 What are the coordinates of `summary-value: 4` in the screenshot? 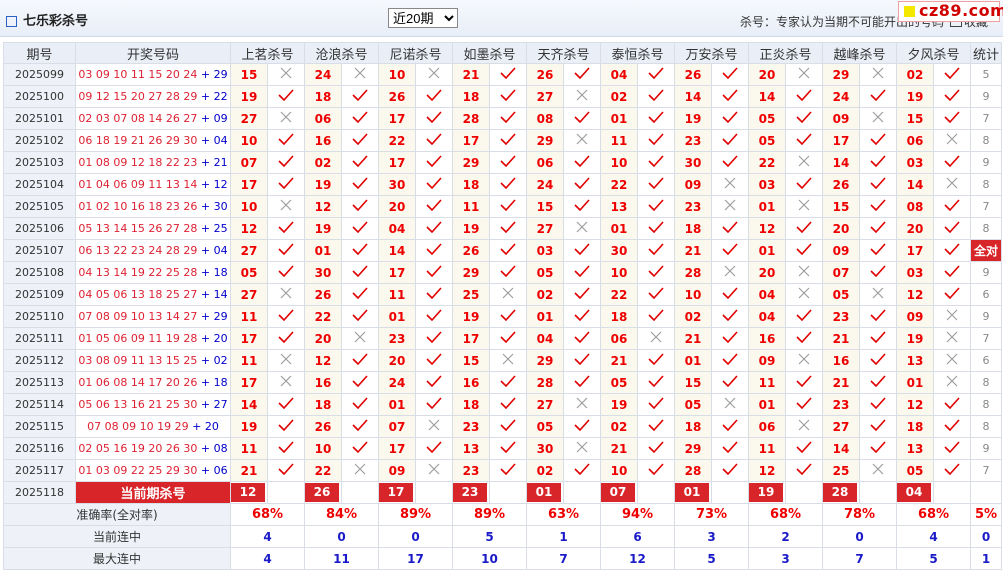 It's located at (267, 558).